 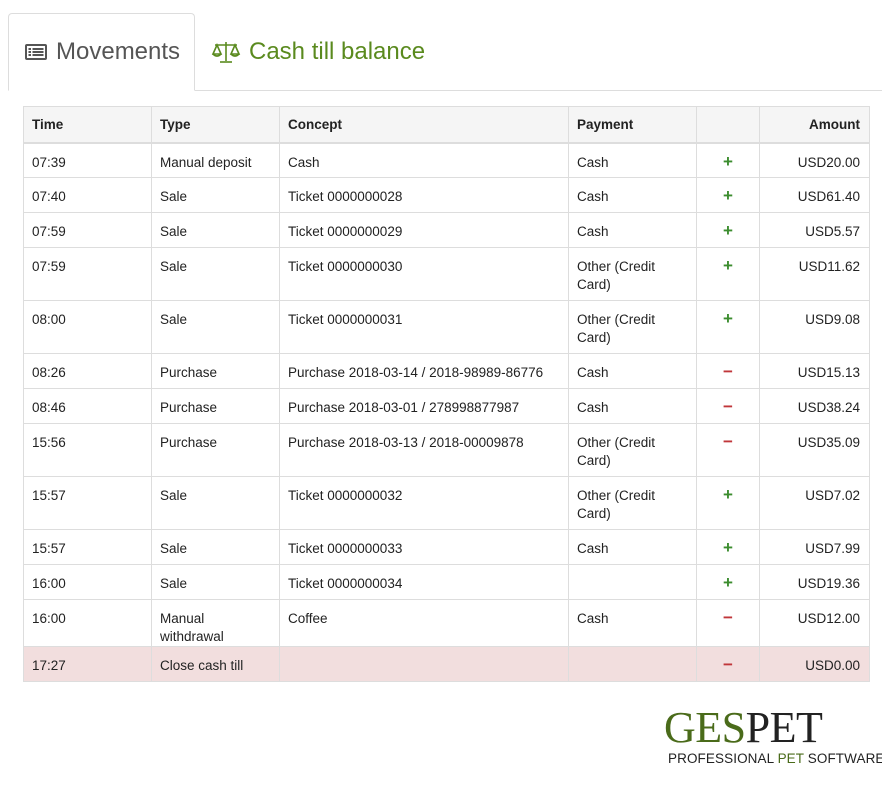 I want to click on cell-amount: USD11.62, so click(x=814, y=274).